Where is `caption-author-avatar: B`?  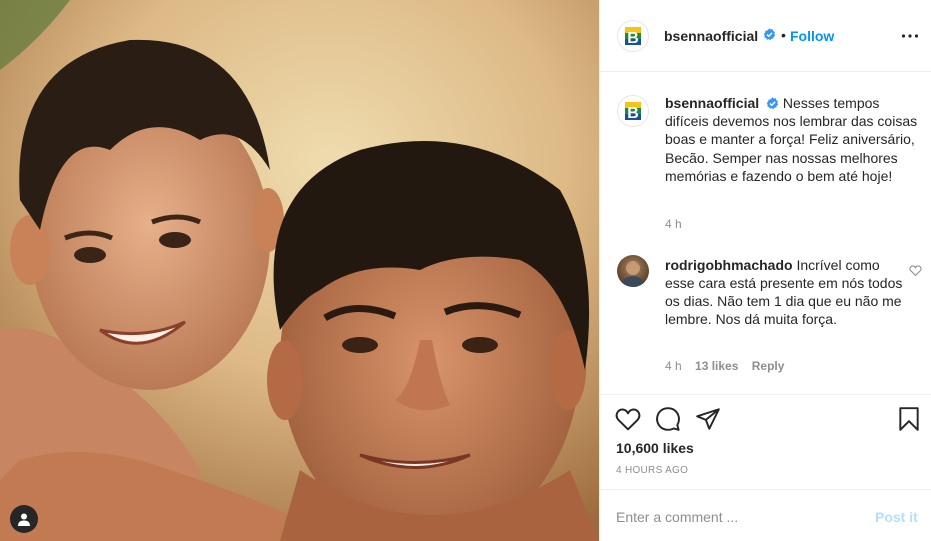 caption-author-avatar: B is located at coordinates (633, 111).